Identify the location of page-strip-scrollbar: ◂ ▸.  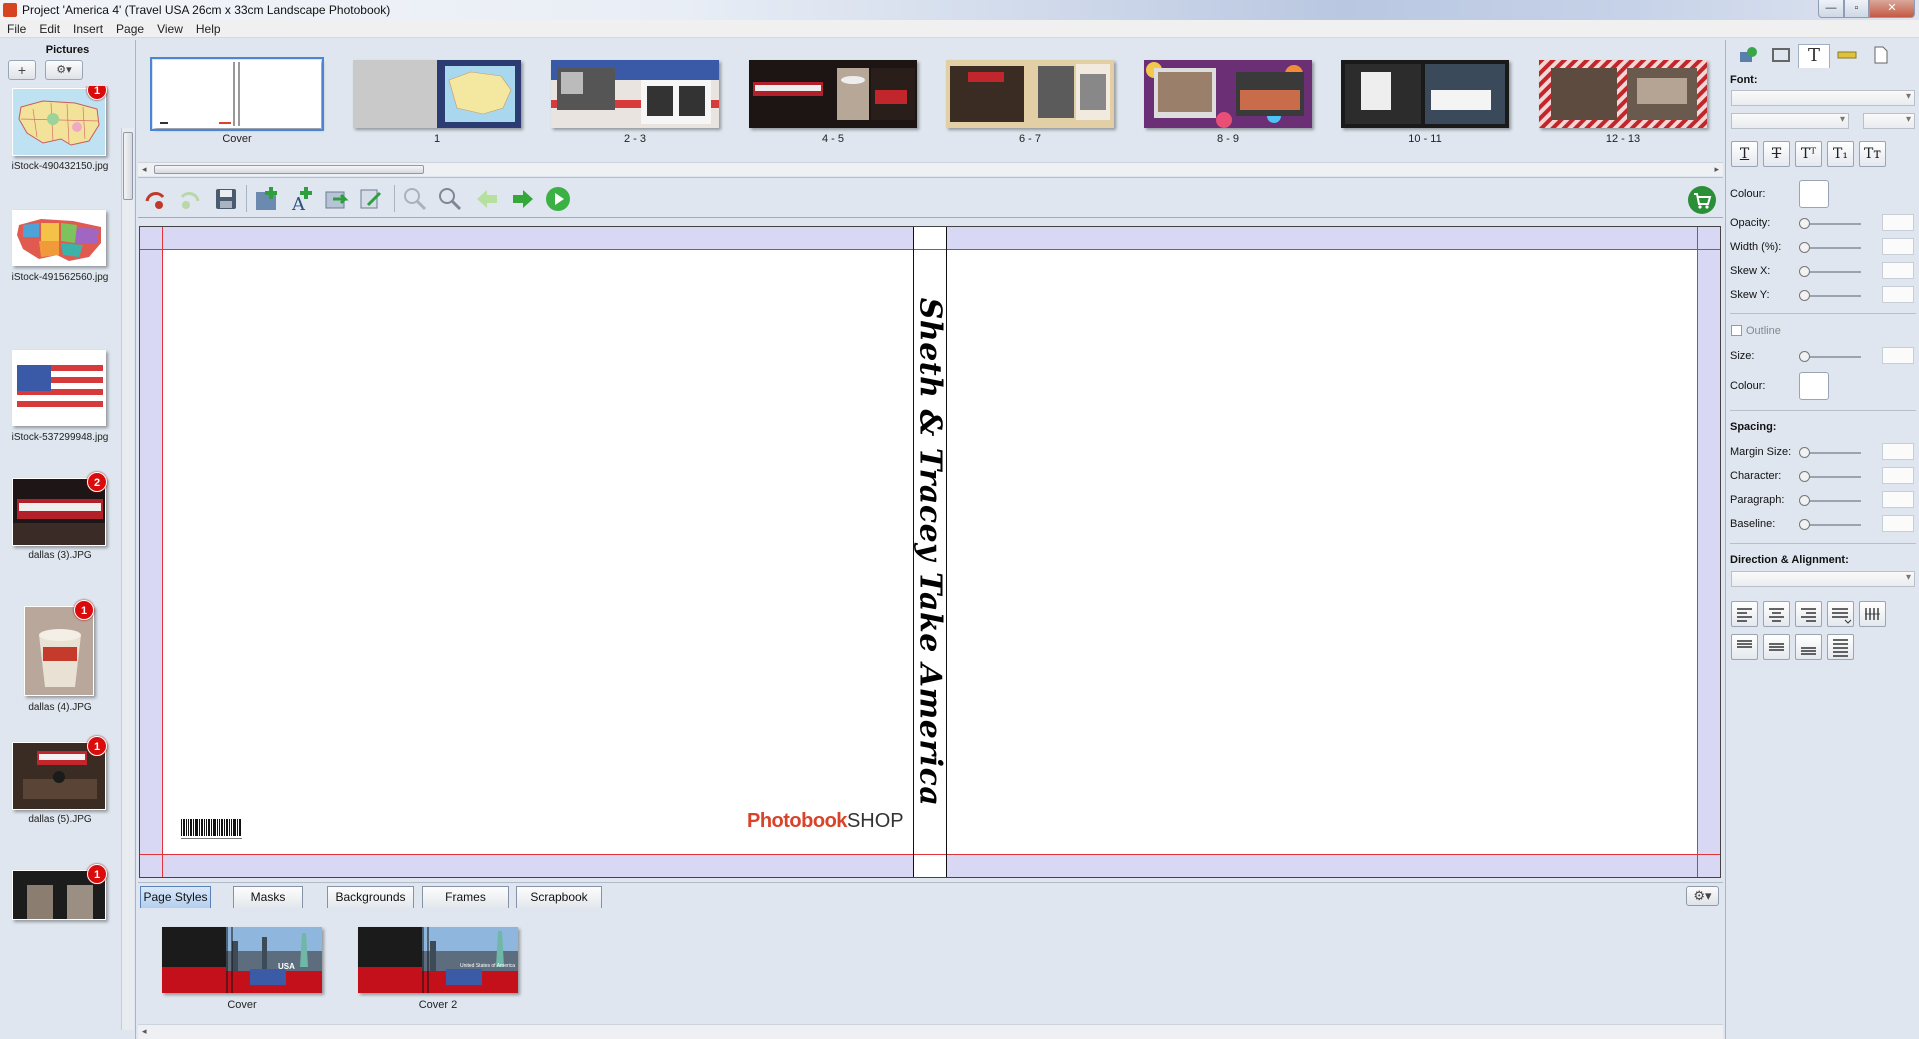
(930, 169).